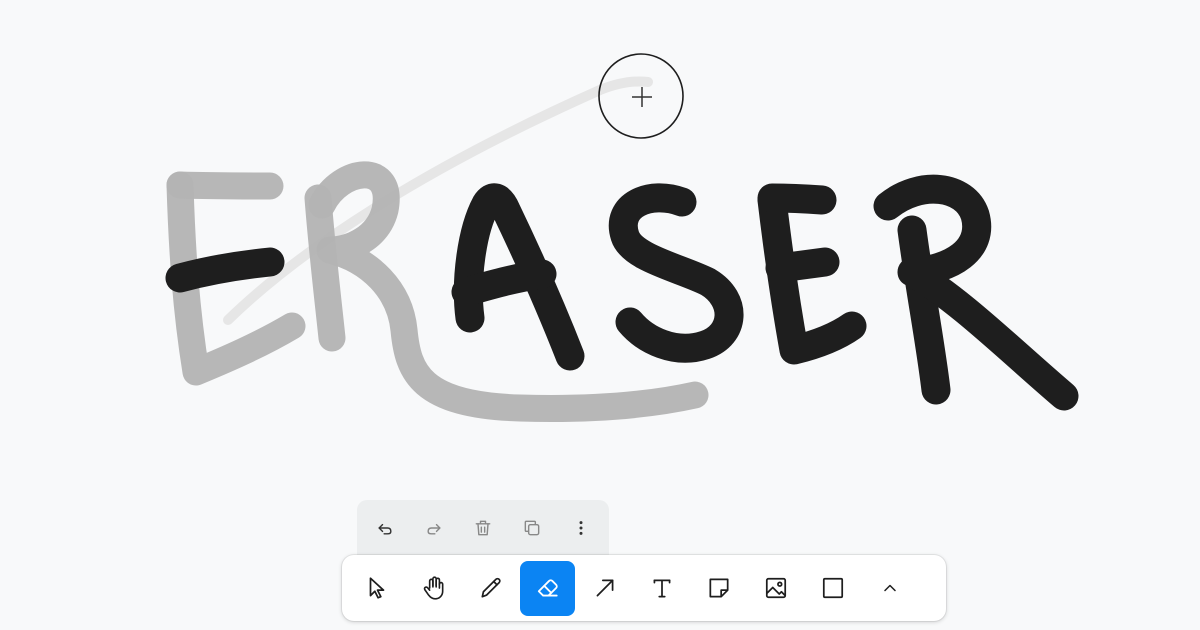 Image resolution: width=1200 pixels, height=630 pixels. What do you see at coordinates (676, 273) in the screenshot?
I see `stroke-s` at bounding box center [676, 273].